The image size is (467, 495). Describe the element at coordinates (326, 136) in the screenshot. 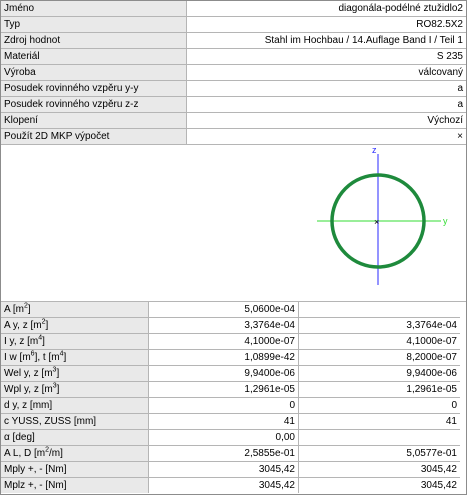

I see `property-value: ×` at that location.